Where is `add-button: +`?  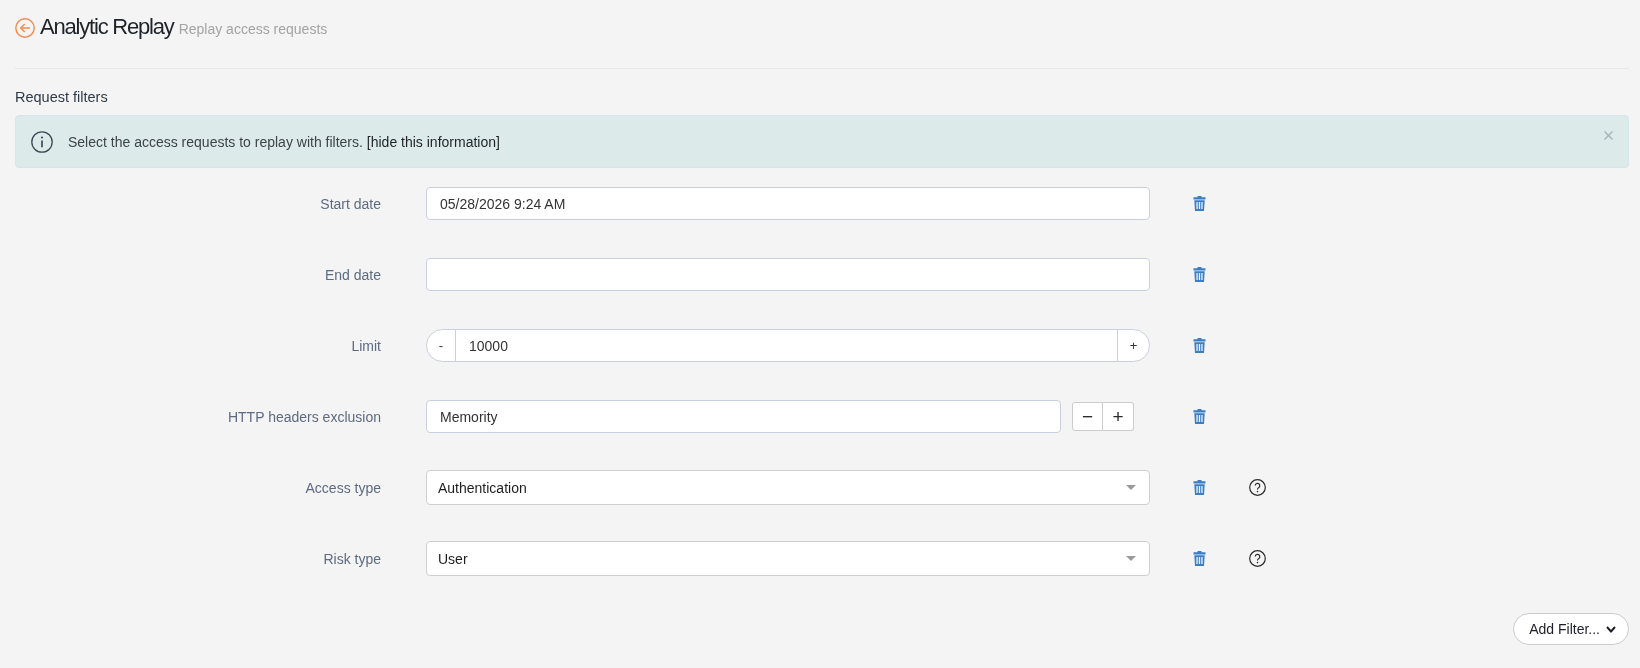 add-button: + is located at coordinates (1118, 416).